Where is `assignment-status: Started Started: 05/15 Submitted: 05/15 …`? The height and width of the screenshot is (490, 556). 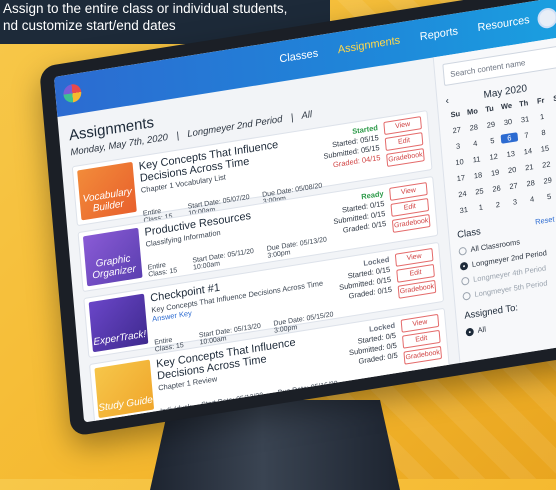 assignment-status: Started Started: 05/15 Submitted: 05/15 … is located at coordinates (350, 152).